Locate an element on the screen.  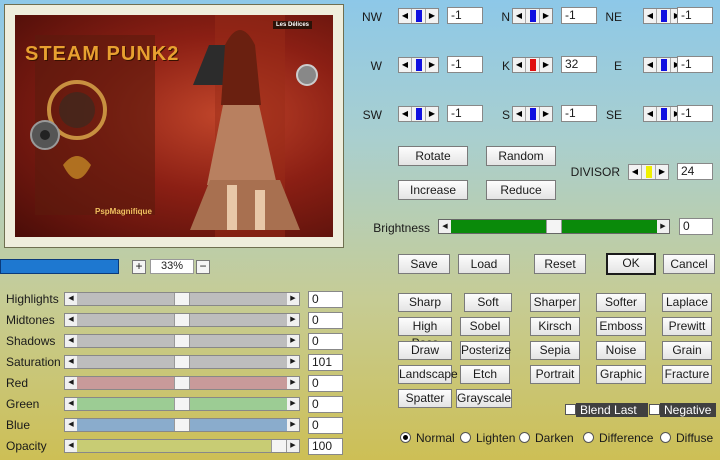
kernel-n-slider: ◀ ▶ is located at coordinates (532, 16).